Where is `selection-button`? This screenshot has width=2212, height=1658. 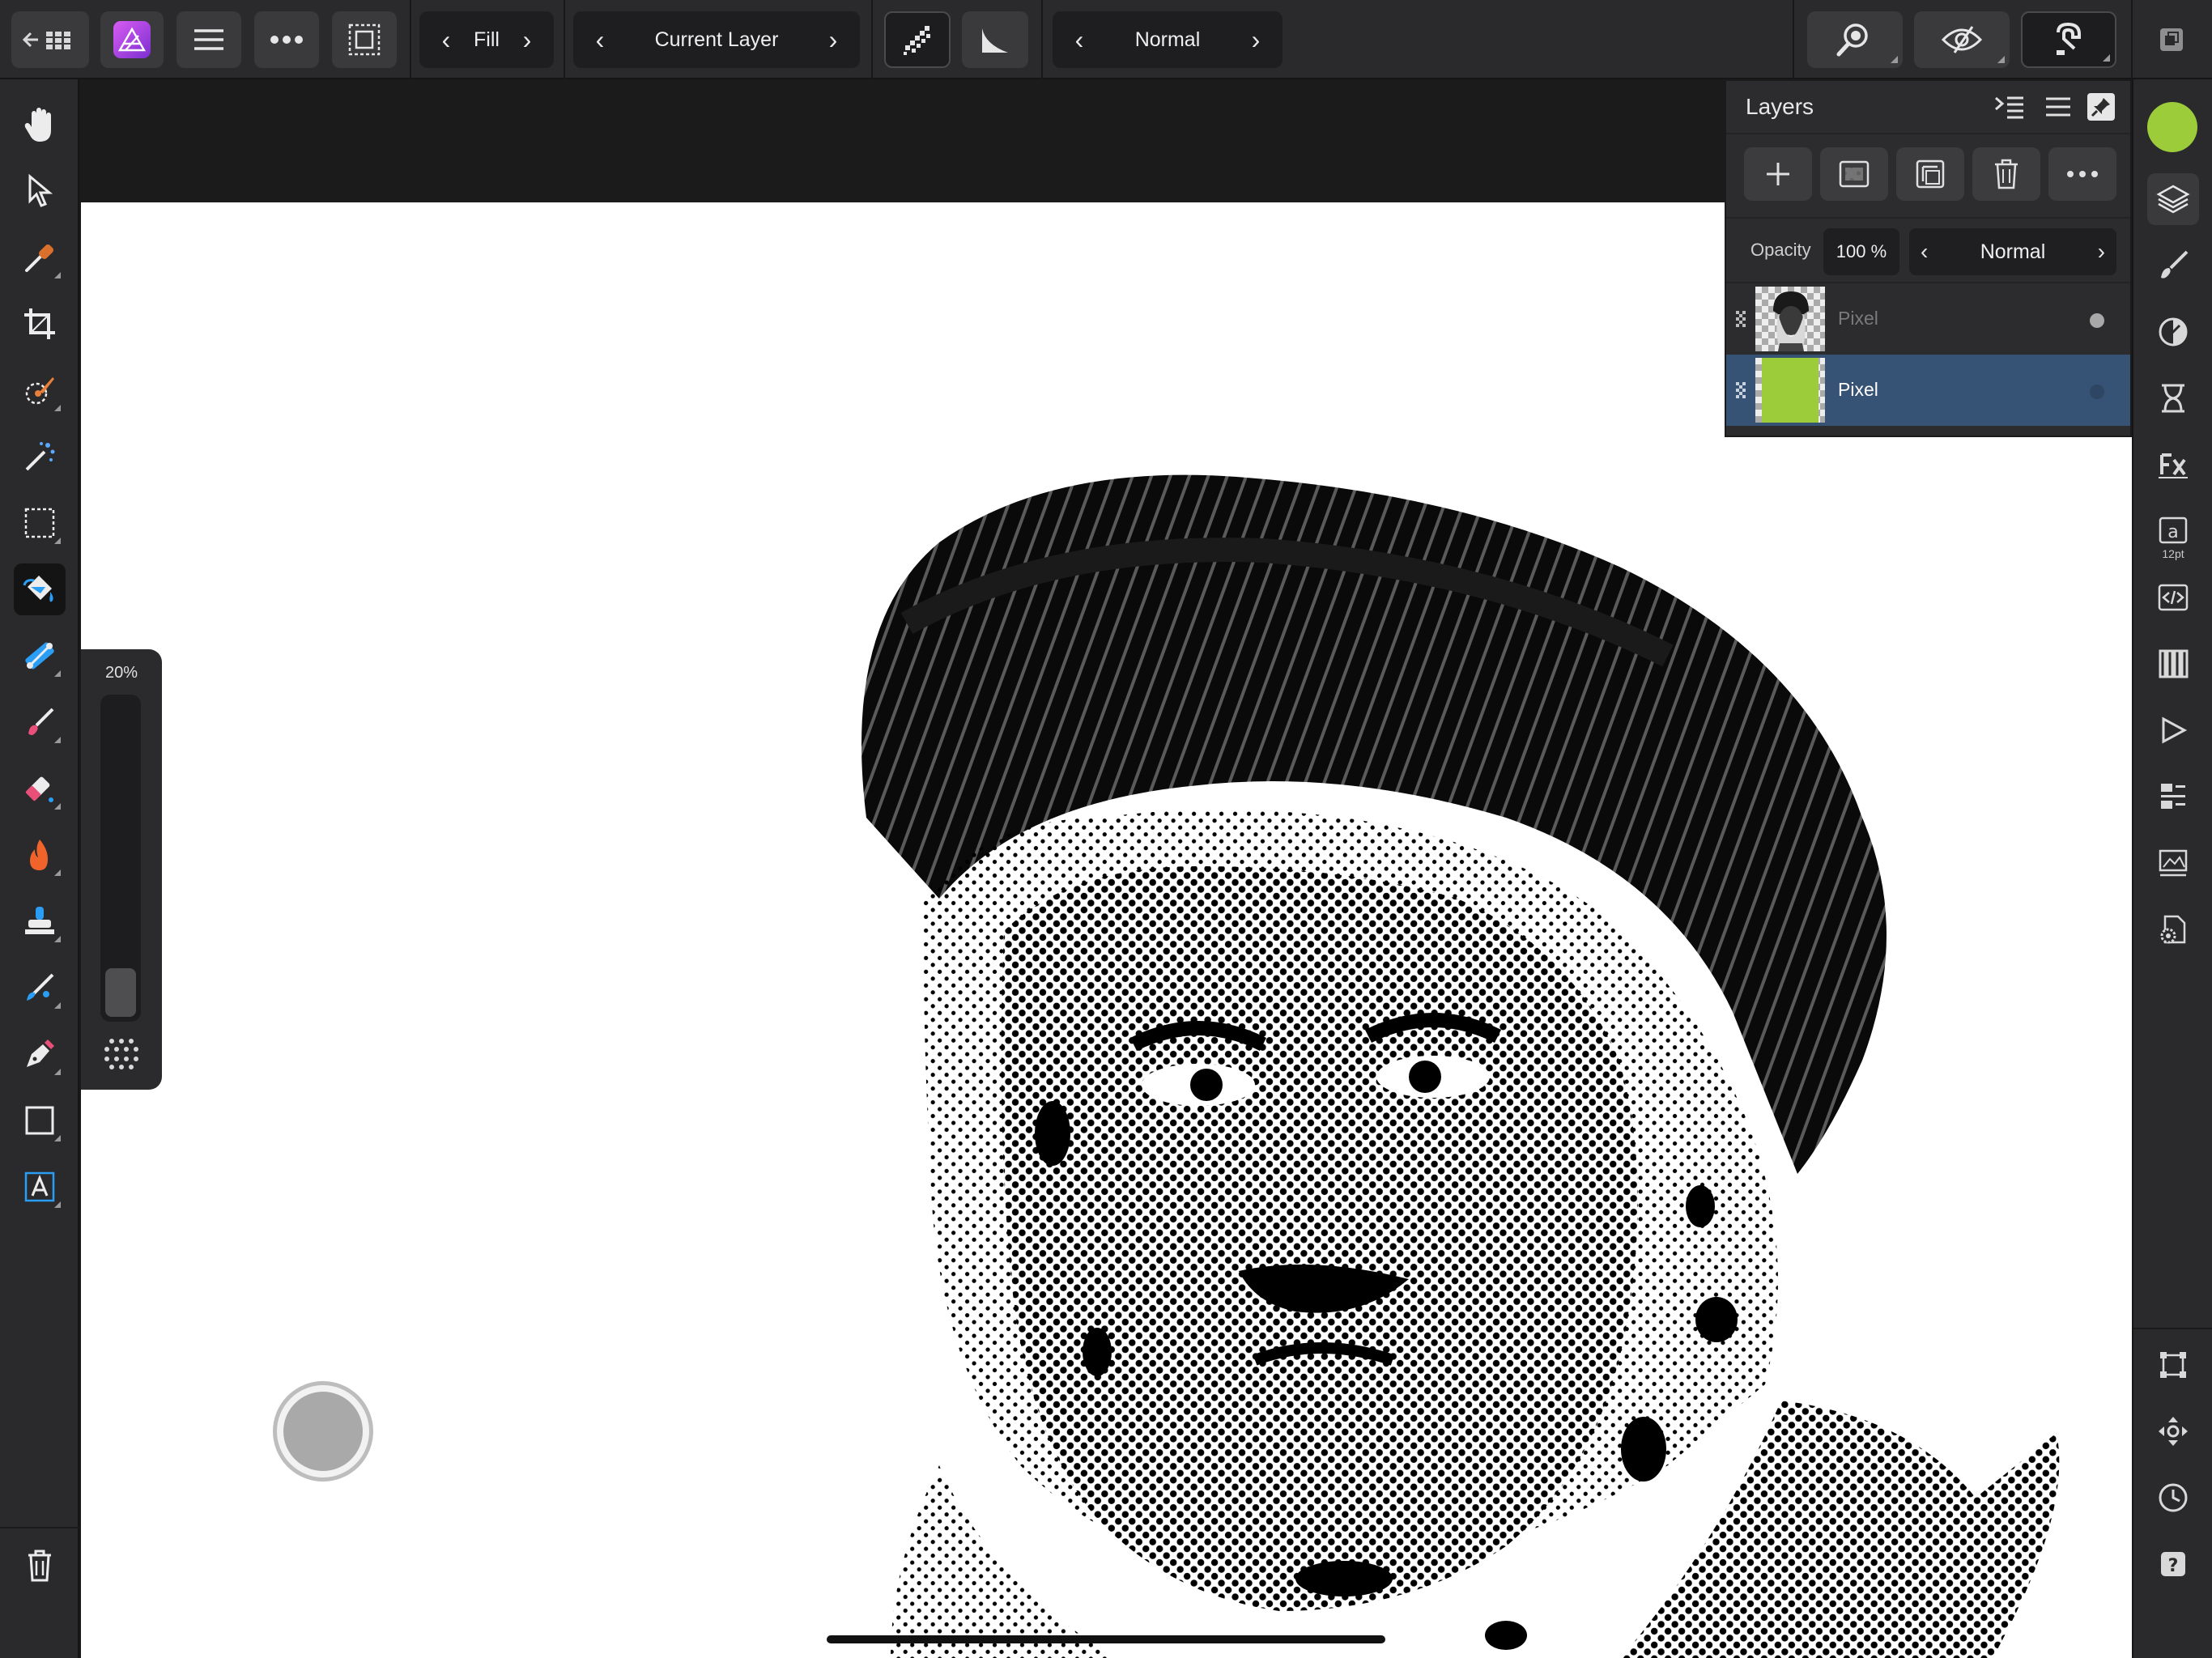 selection-button is located at coordinates (364, 39).